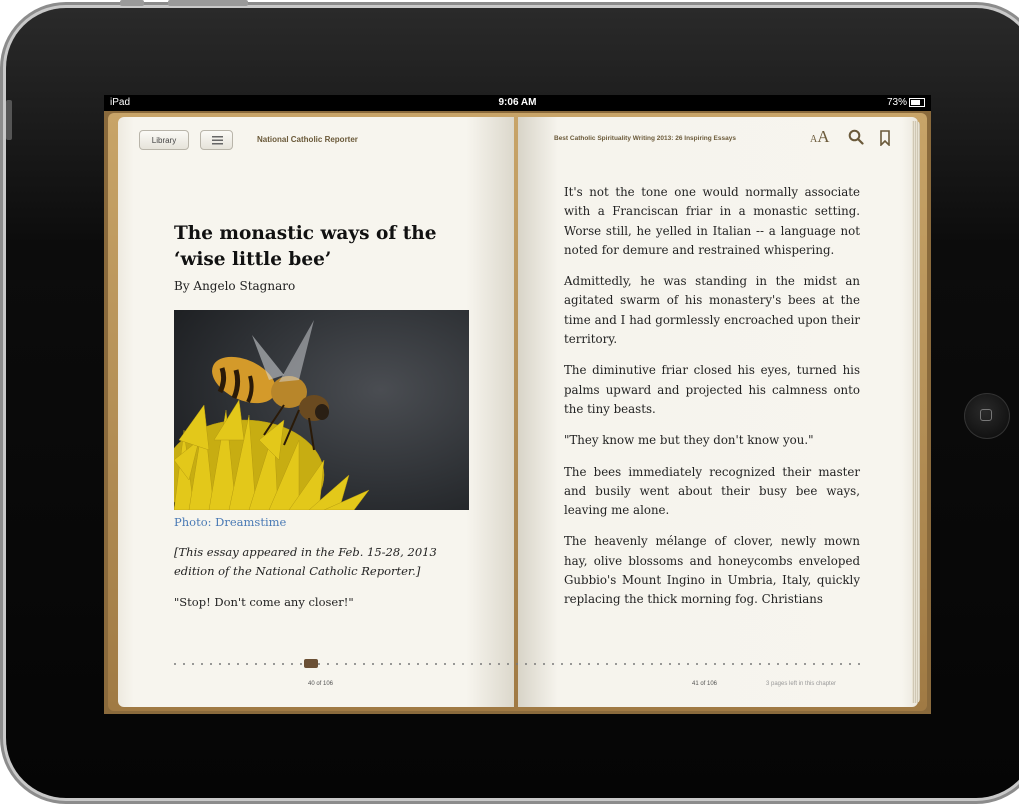  I want to click on left-running-header: National Catholic Reporter, so click(307, 139).